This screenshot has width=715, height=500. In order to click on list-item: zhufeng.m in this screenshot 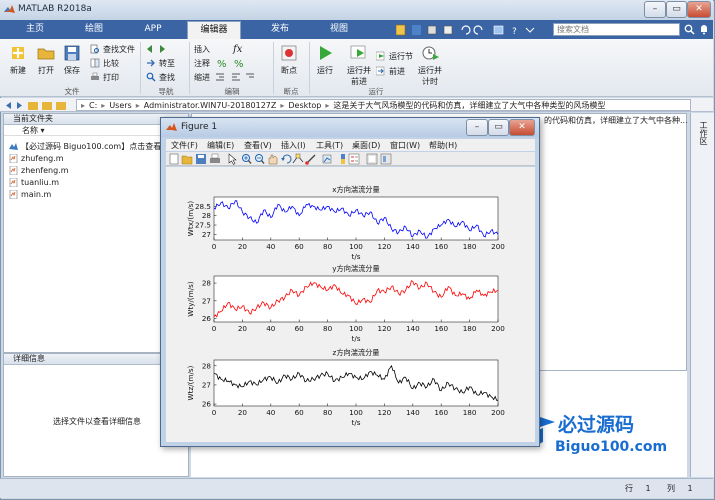, I will do `click(36, 158)`.